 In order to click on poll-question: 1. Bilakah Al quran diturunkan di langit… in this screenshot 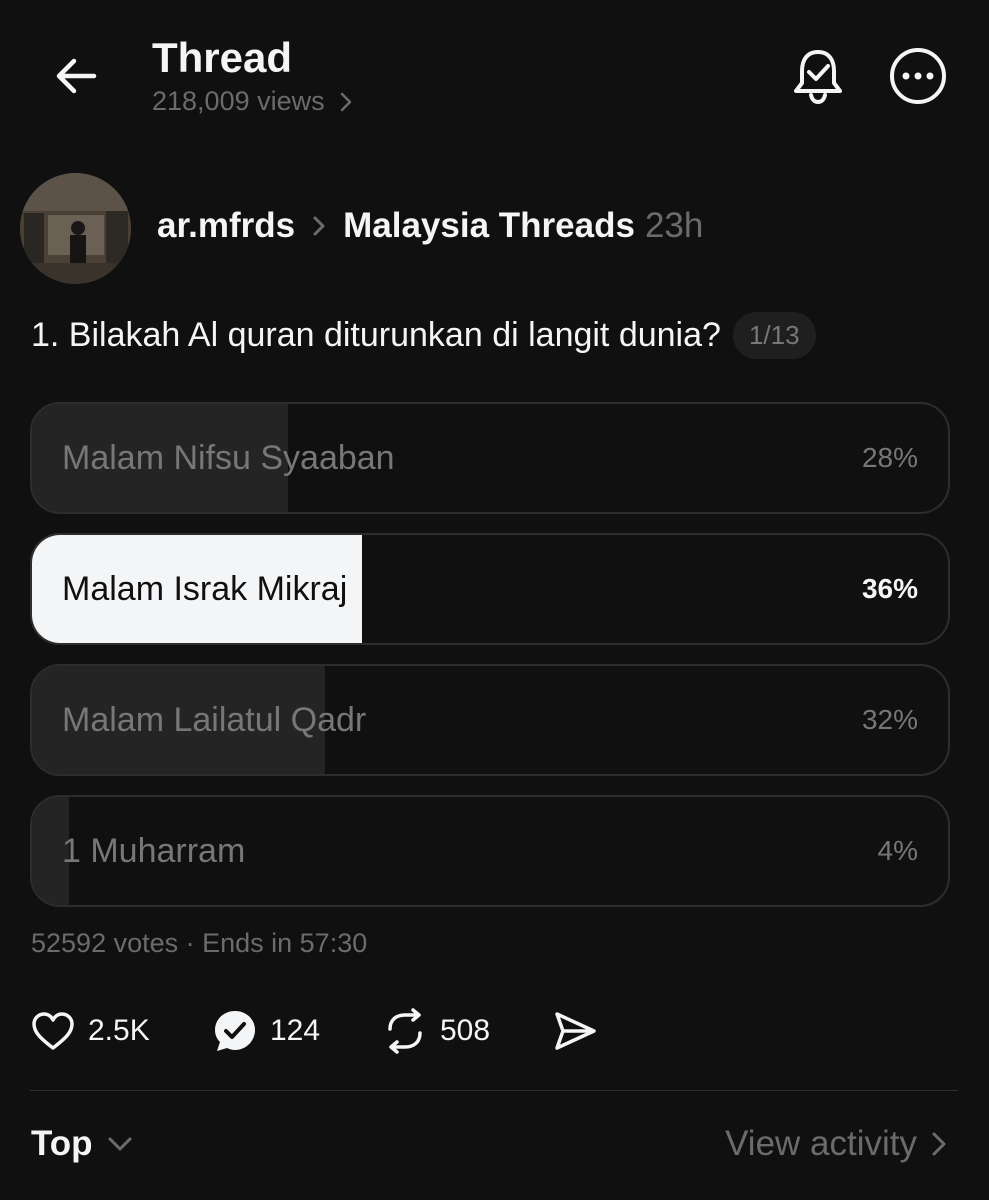, I will do `click(376, 335)`.